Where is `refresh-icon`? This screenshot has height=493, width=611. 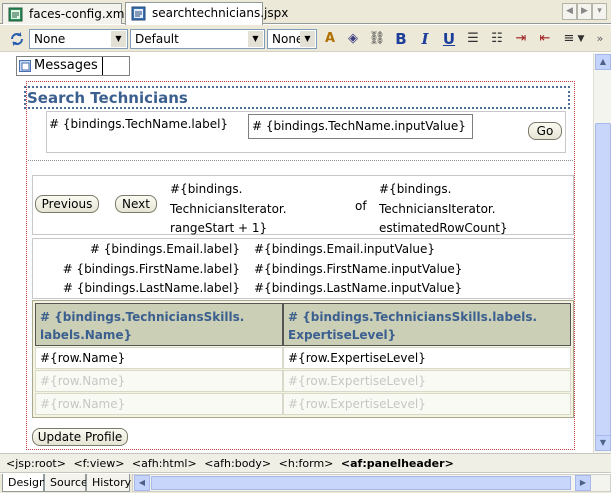 refresh-icon is located at coordinates (17, 39).